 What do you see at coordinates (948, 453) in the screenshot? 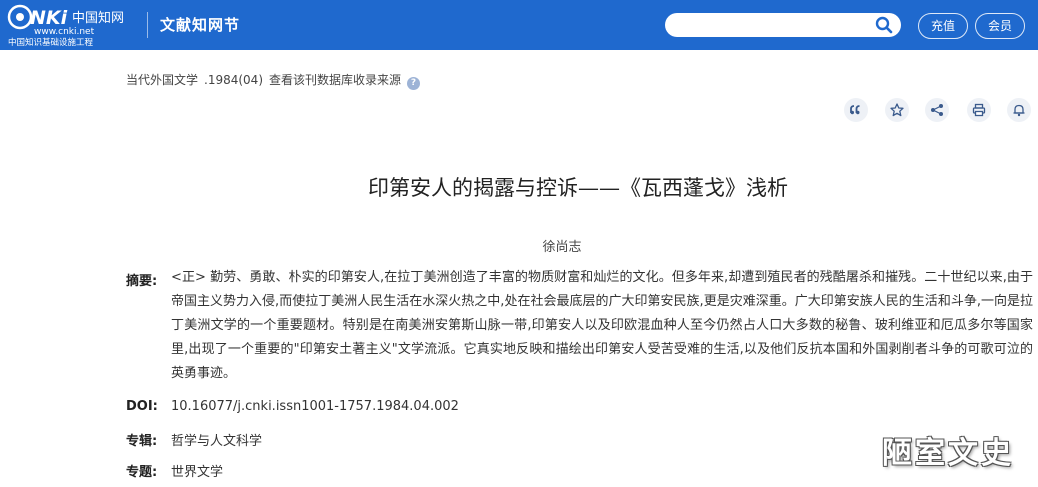
I see `watermark: 陋室文史` at bounding box center [948, 453].